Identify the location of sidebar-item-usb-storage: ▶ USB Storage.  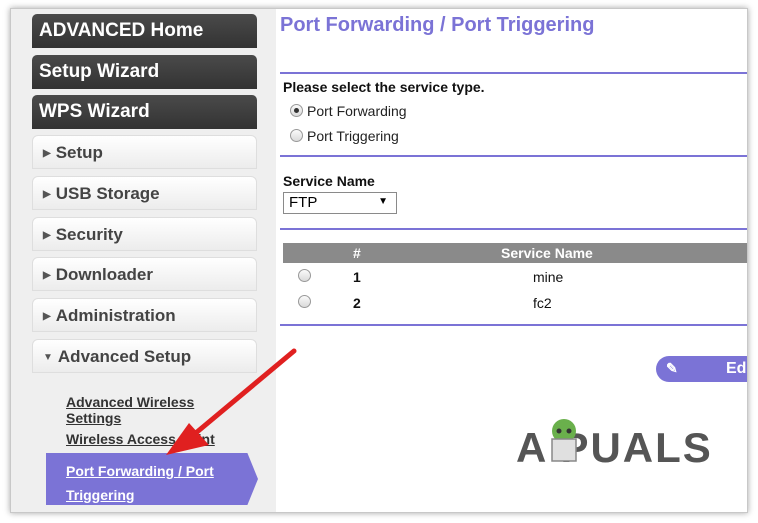
(144, 193).